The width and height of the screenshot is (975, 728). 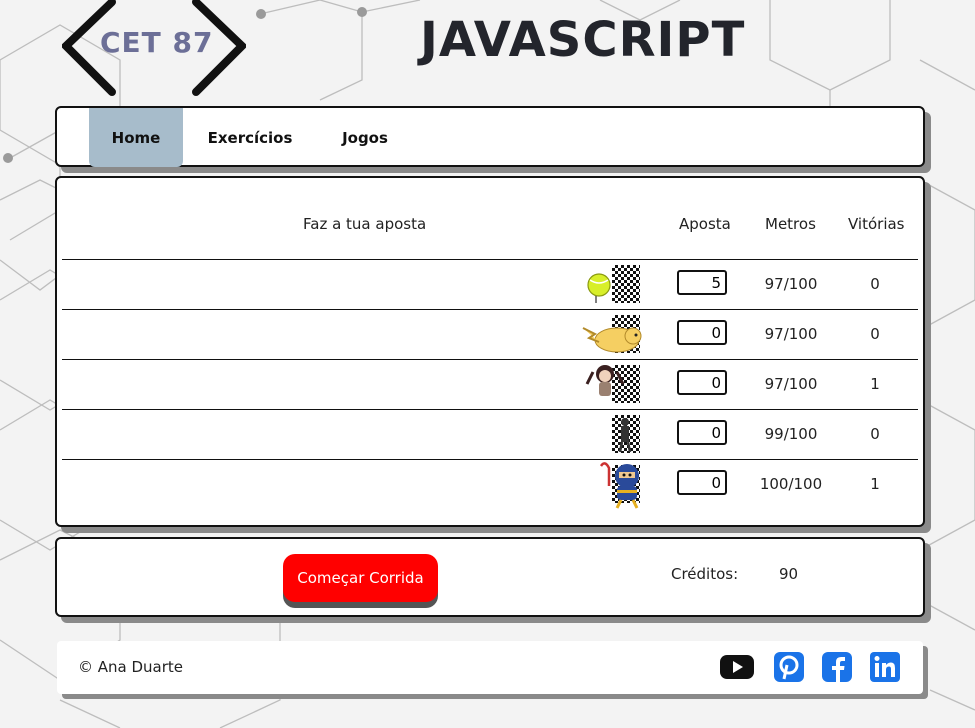 What do you see at coordinates (625, 435) in the screenshot?
I see `shadow-figure-icon` at bounding box center [625, 435].